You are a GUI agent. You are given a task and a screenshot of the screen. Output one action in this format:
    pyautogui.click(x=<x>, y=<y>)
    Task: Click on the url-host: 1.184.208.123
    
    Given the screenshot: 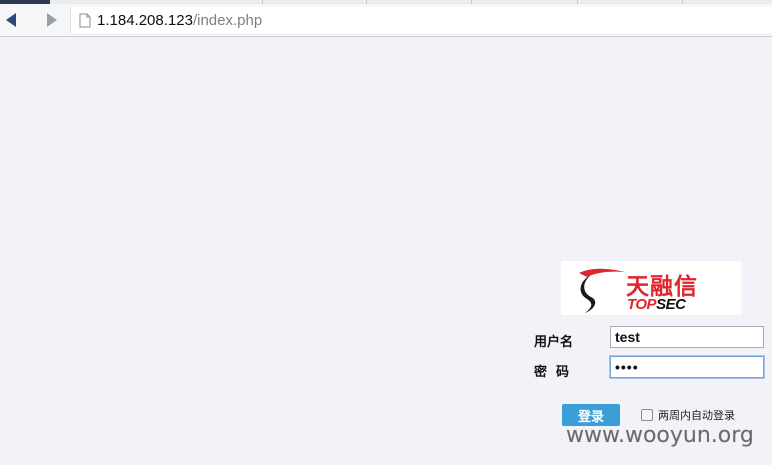 What is the action you would take?
    pyautogui.click(x=145, y=20)
    